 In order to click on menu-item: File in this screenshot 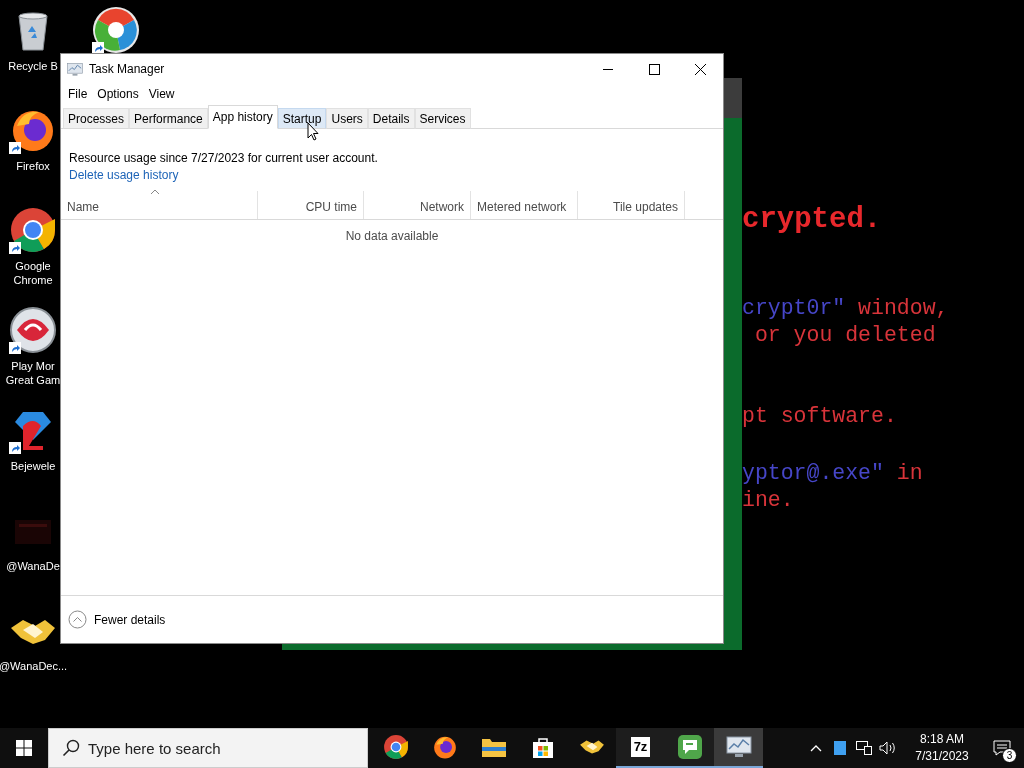, I will do `click(78, 94)`.